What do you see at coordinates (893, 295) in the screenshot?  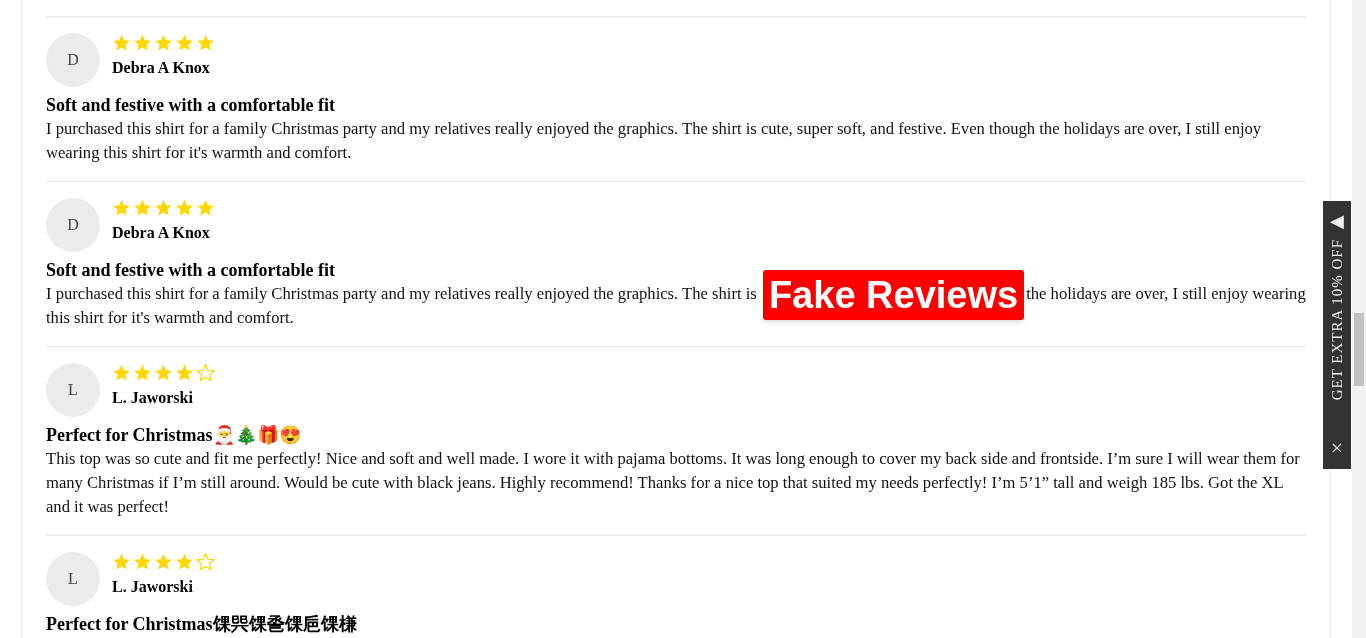 I see `fake-reviews-label: Fake Reviews` at bounding box center [893, 295].